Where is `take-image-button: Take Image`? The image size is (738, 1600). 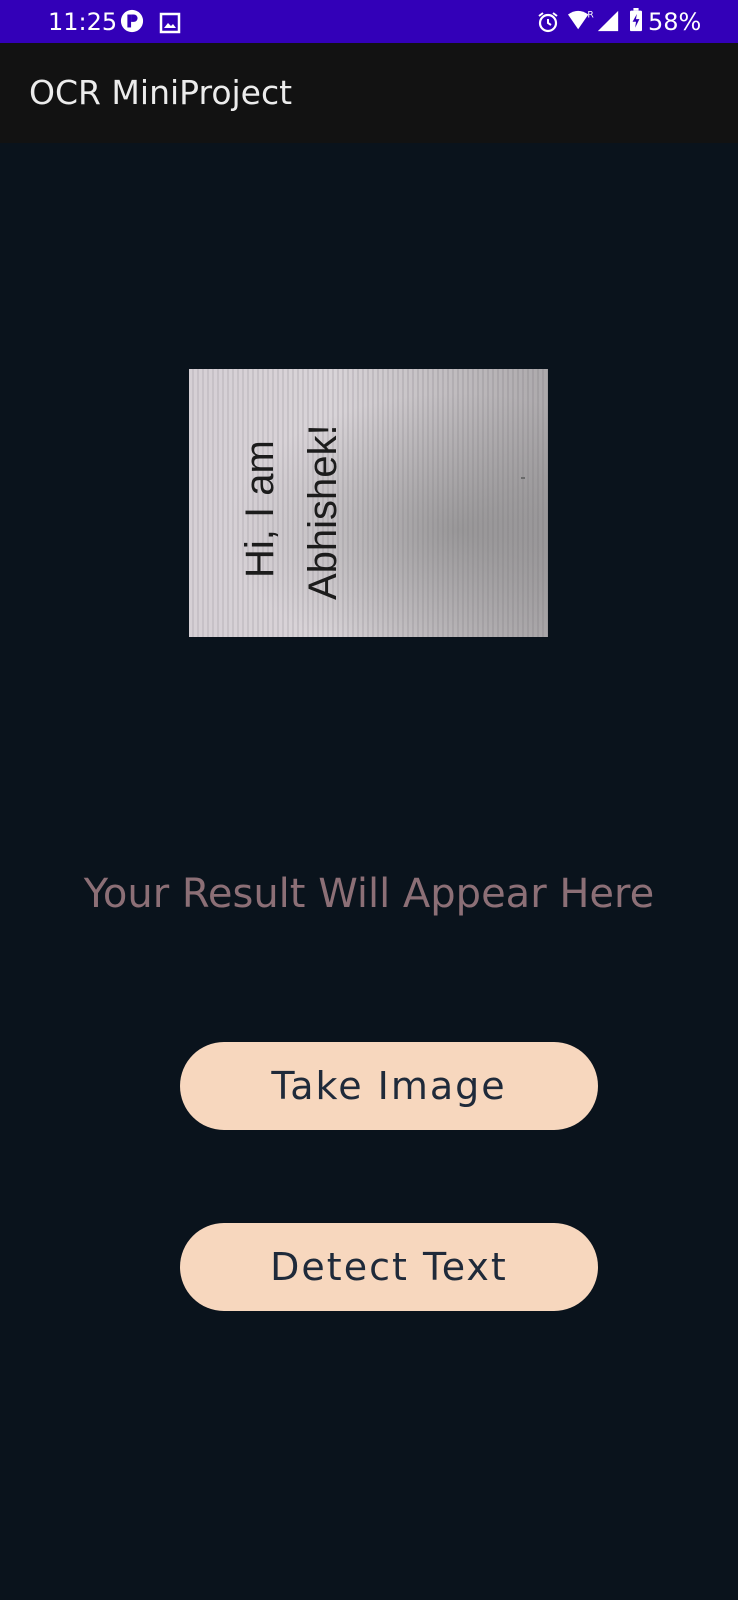
take-image-button: Take Image is located at coordinates (389, 1086).